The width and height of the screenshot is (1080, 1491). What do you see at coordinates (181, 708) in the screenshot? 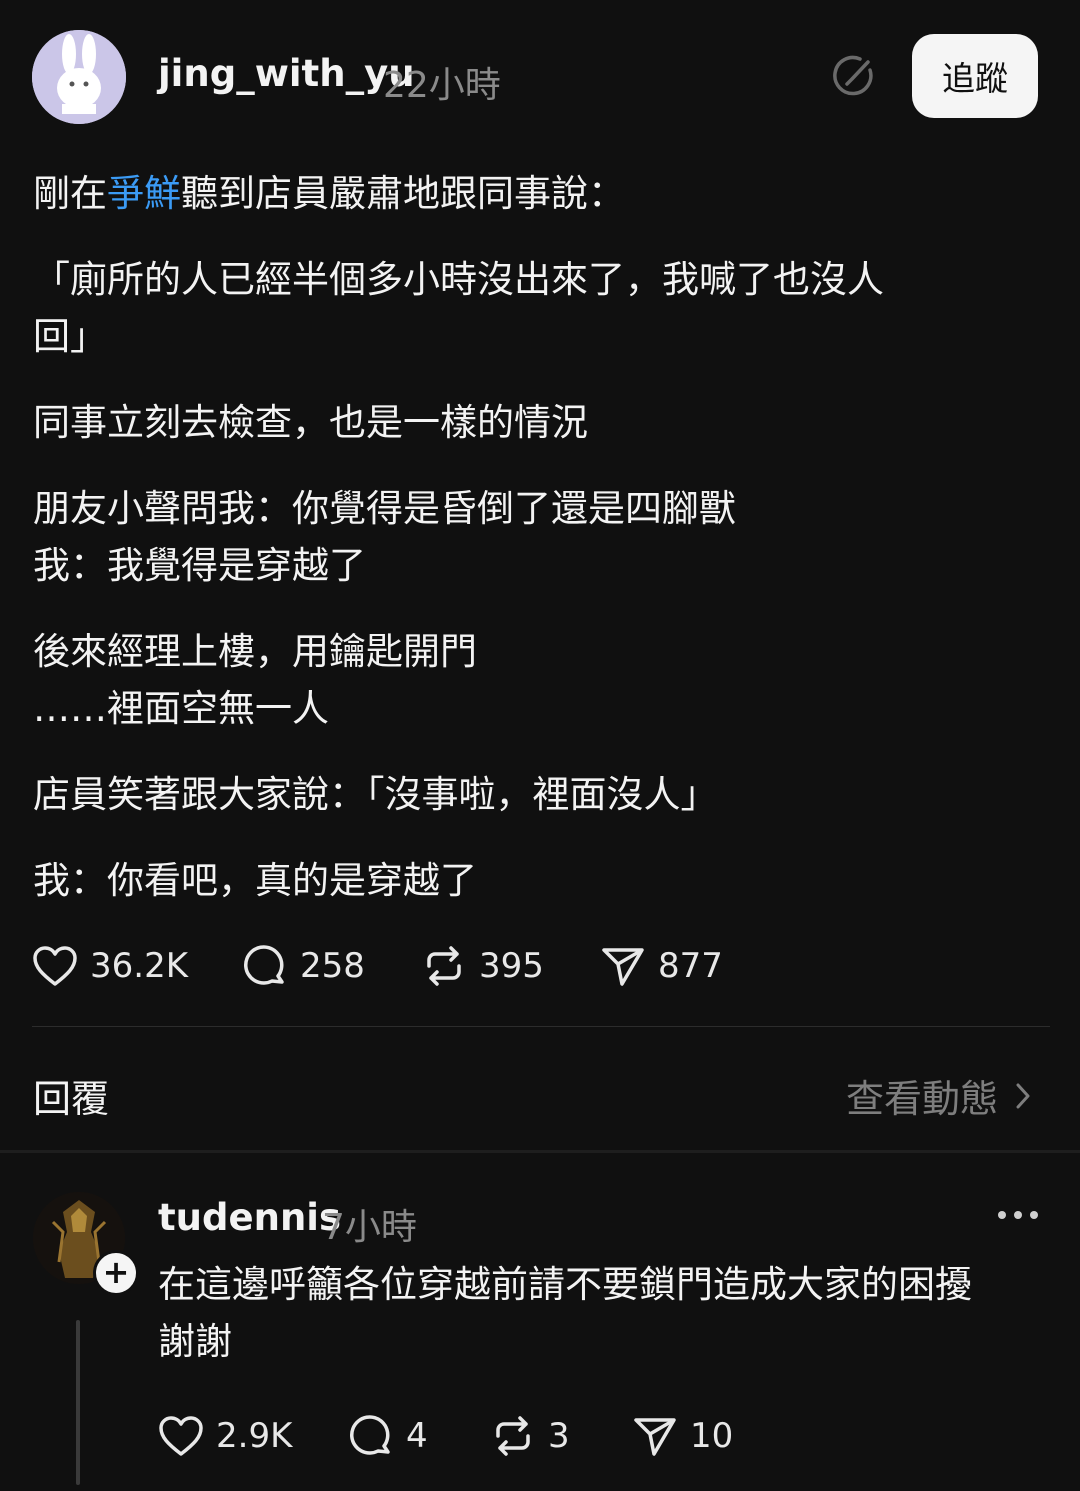
I see `post-line-5b: ……裡面空無一人` at bounding box center [181, 708].